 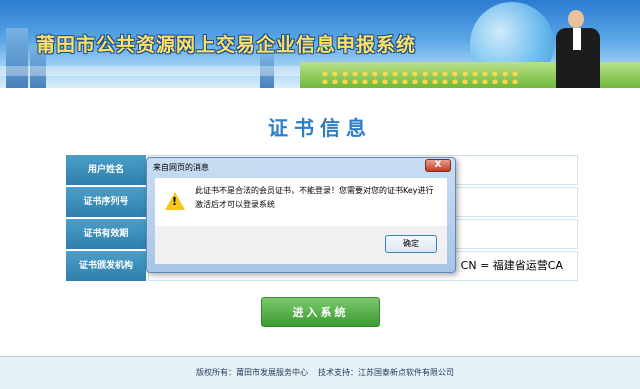 I want to click on row-label-validity: 证书有效期, so click(x=106, y=234).